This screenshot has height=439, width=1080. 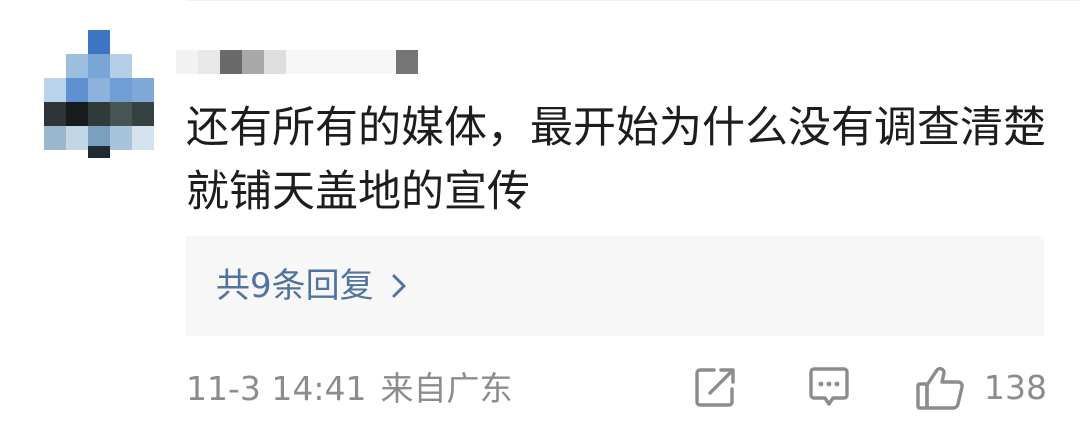 What do you see at coordinates (399, 286) in the screenshot?
I see `chevron-right-icon` at bounding box center [399, 286].